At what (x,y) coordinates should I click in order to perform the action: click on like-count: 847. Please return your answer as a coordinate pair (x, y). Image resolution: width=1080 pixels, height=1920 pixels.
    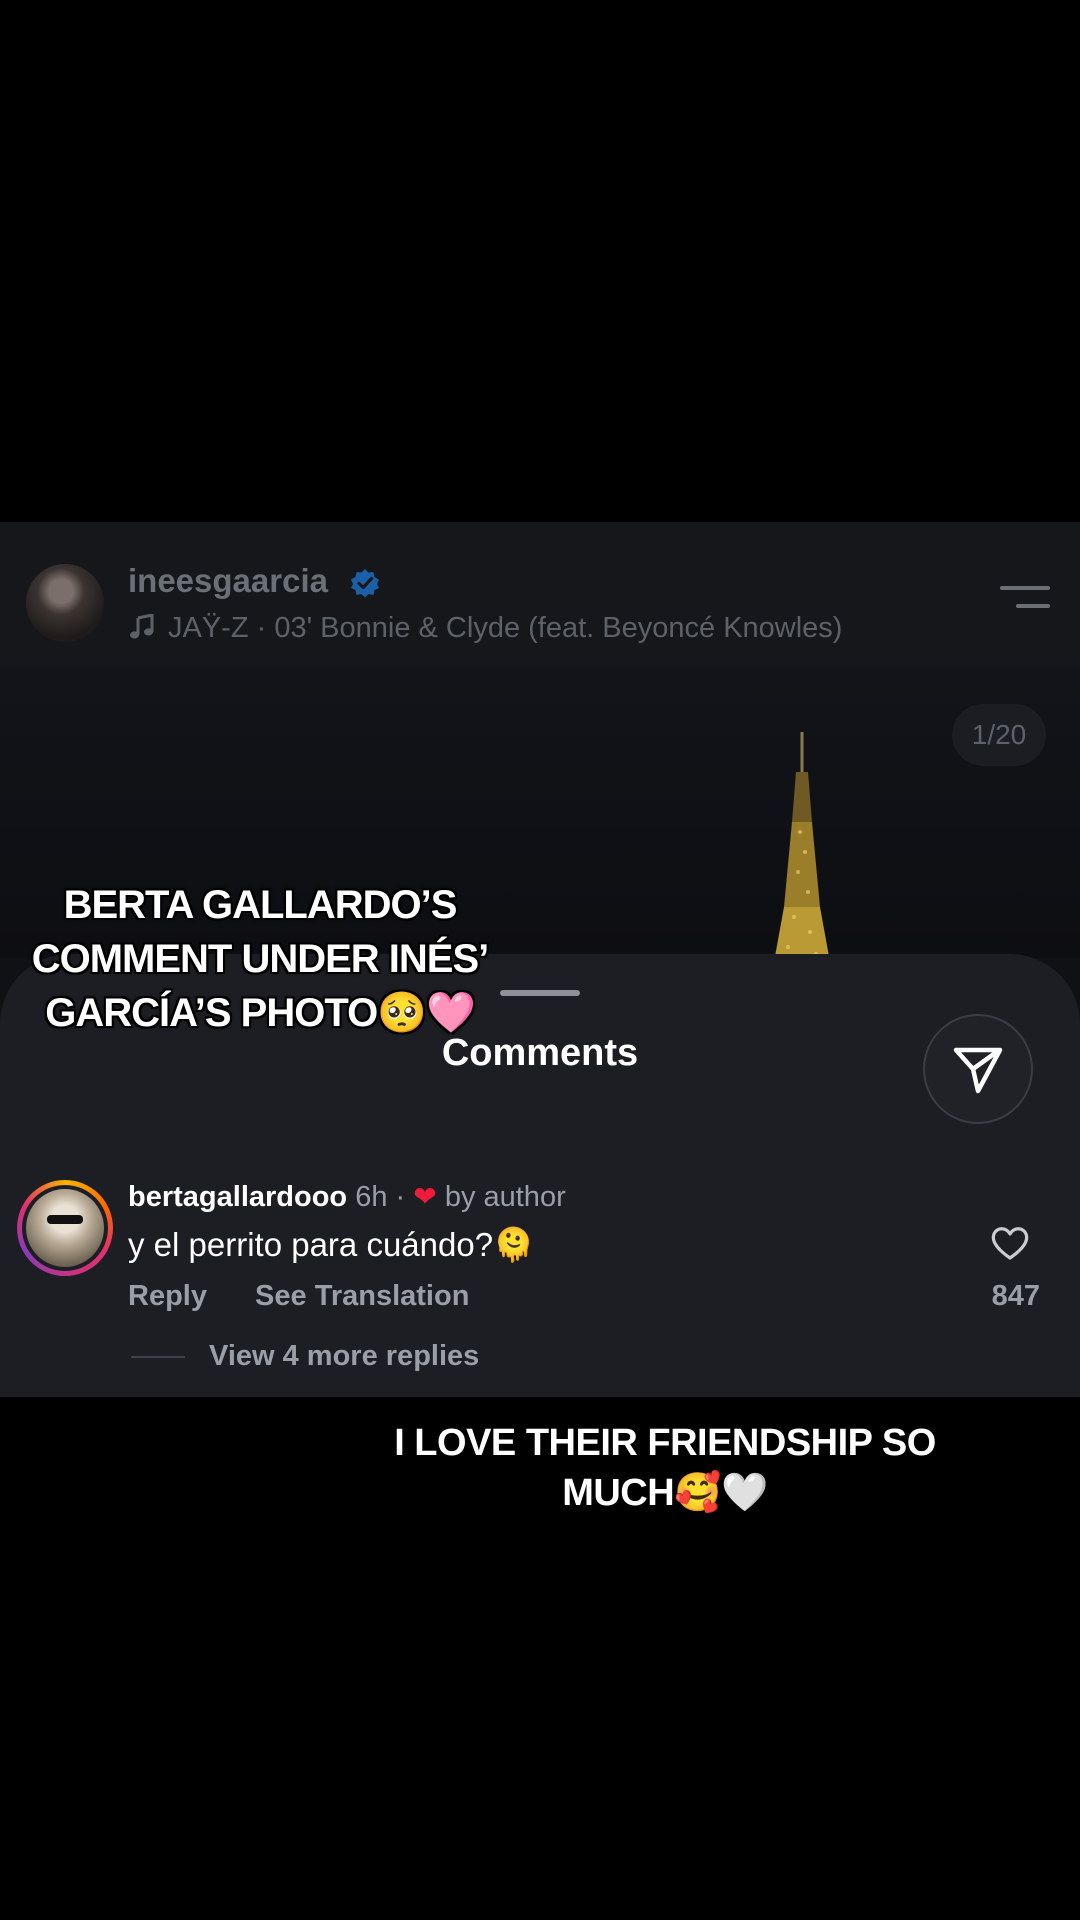
    Looking at the image, I should click on (1015, 1296).